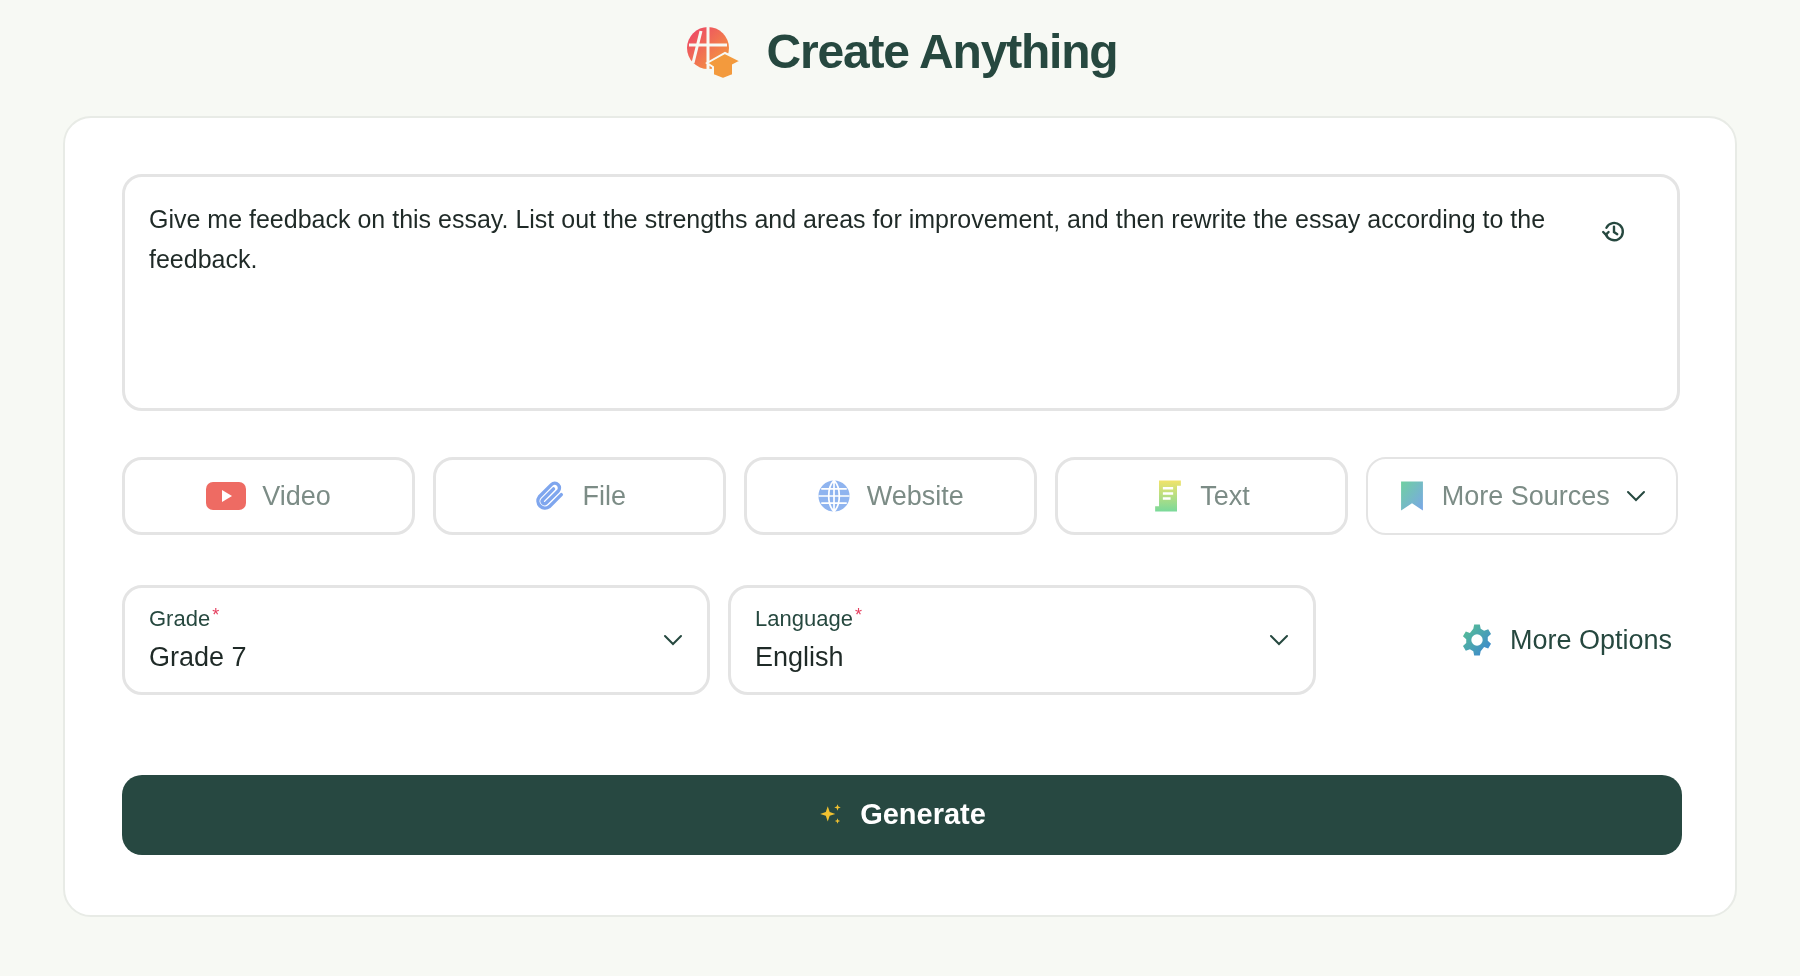 The image size is (1800, 976). I want to click on globe-icon, so click(833, 496).